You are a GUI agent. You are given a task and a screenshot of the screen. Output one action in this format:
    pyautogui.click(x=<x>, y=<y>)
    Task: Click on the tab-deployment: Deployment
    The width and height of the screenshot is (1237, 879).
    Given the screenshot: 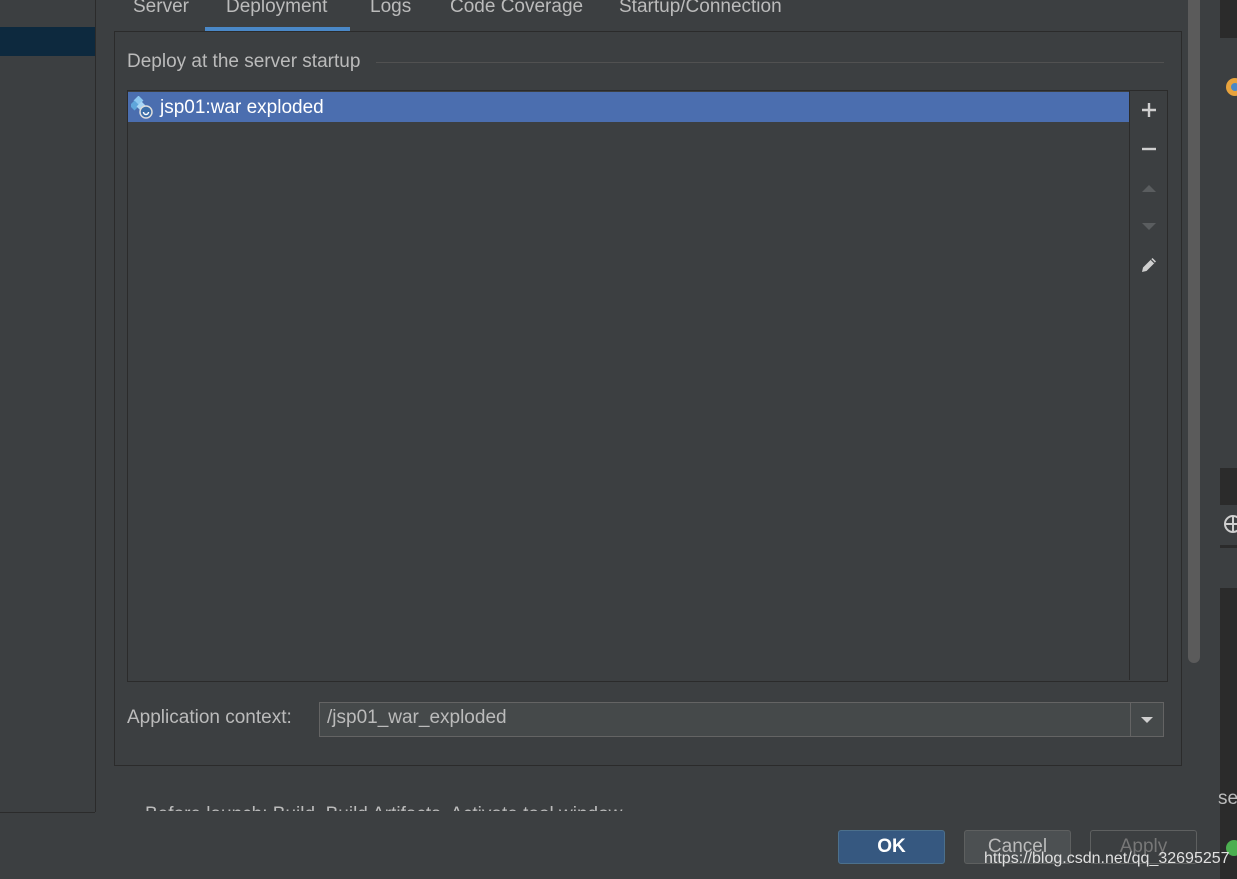 What is the action you would take?
    pyautogui.click(x=276, y=12)
    